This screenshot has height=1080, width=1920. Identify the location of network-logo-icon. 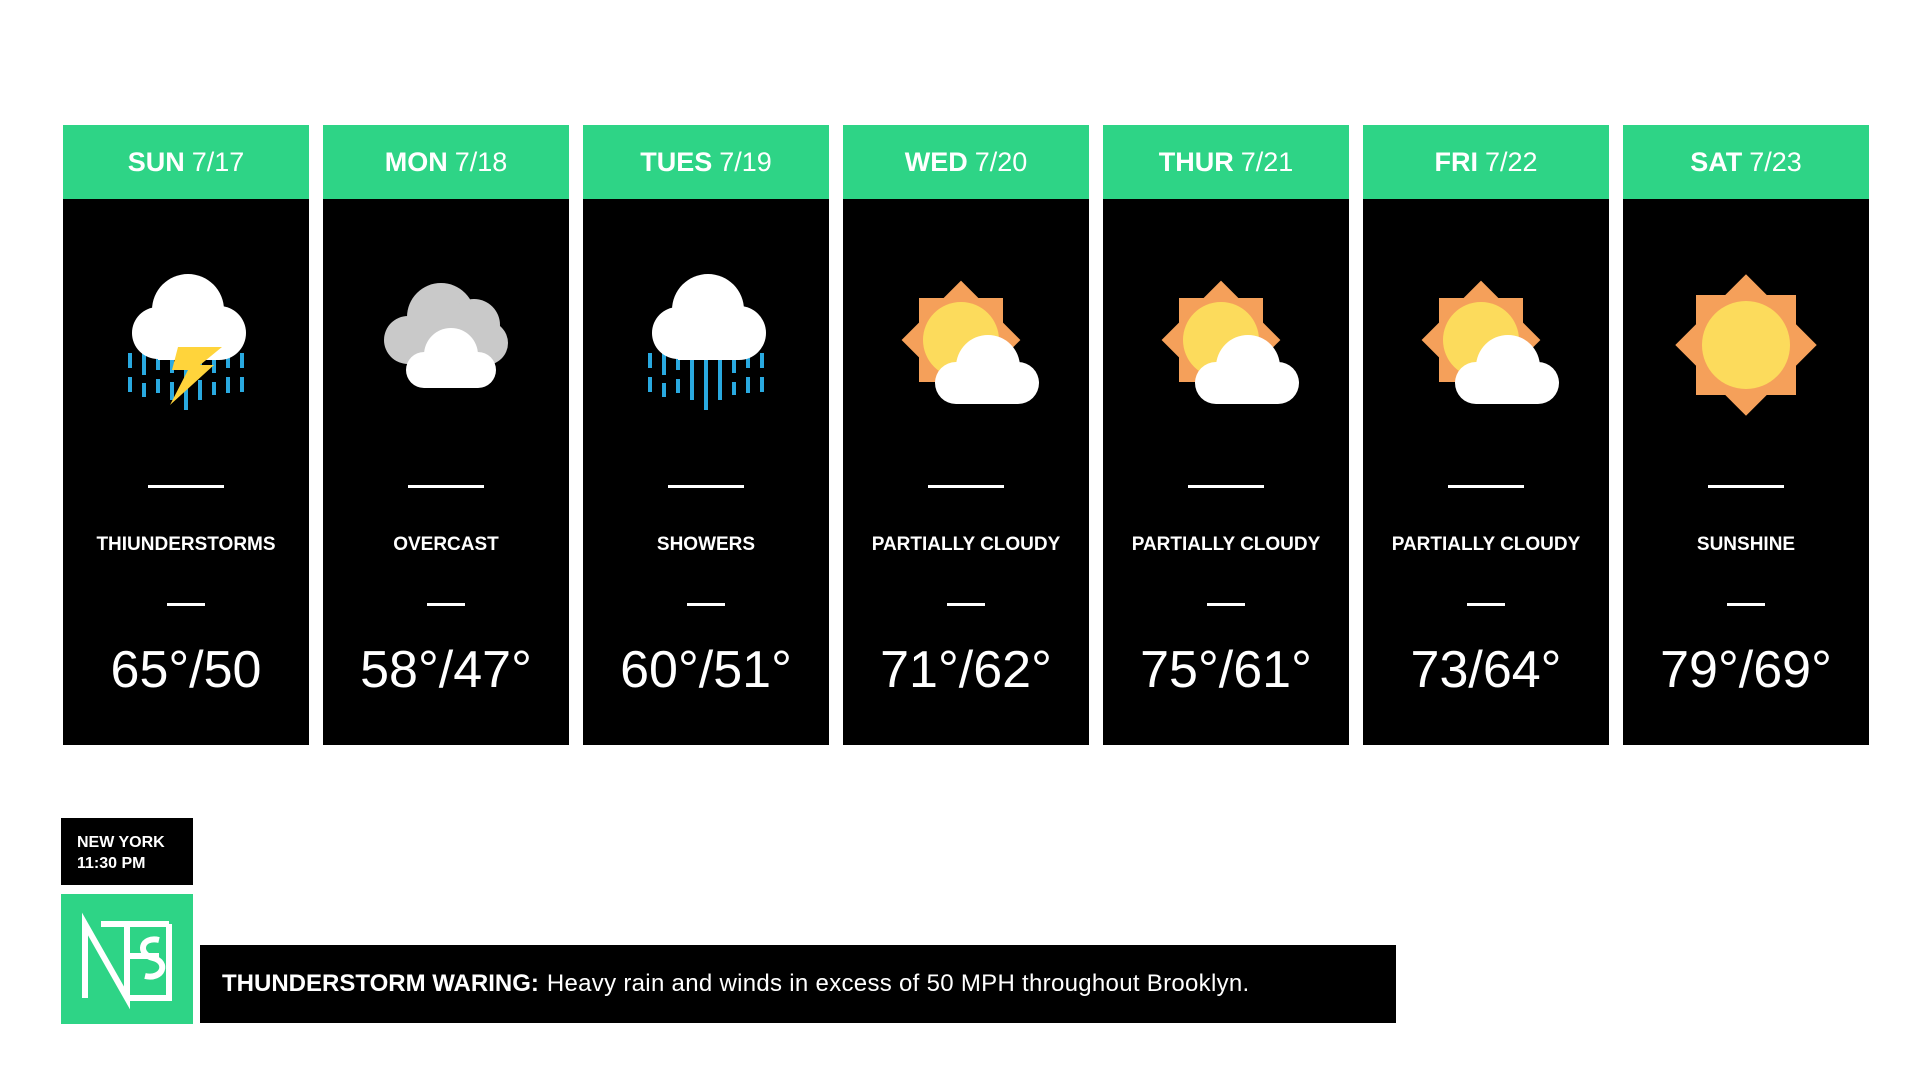
(127, 961).